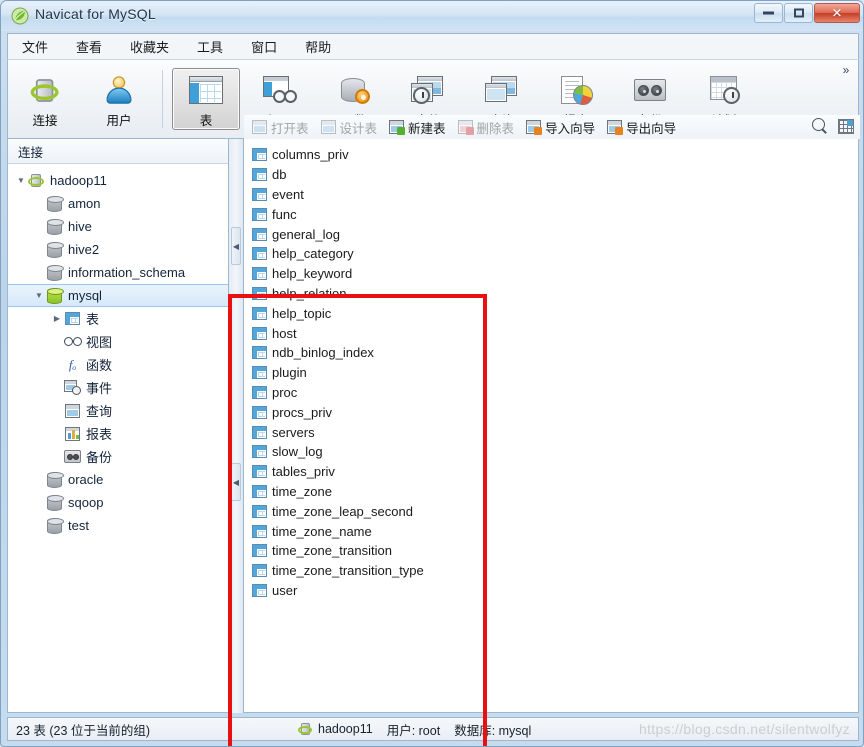  What do you see at coordinates (118, 410) in the screenshot?
I see `tree-item-queries: 查询` at bounding box center [118, 410].